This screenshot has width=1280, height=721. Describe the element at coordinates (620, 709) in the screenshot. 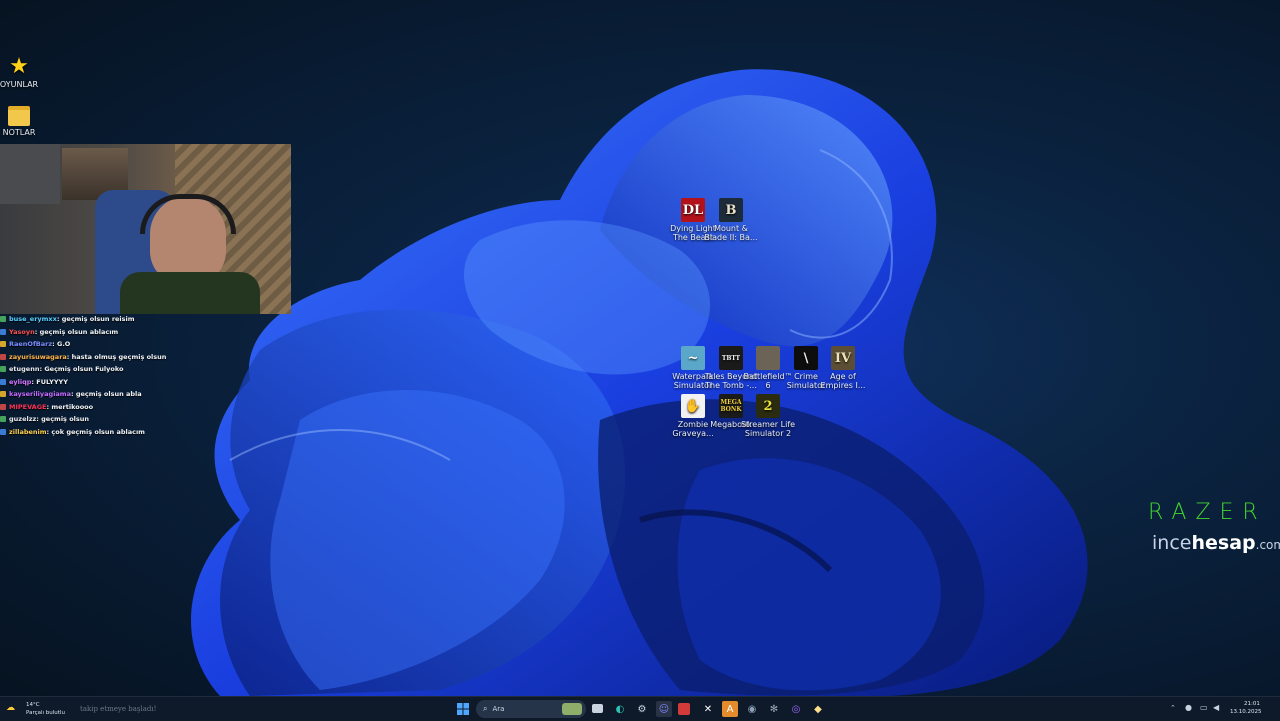

I see `edge-icon: ◐` at that location.